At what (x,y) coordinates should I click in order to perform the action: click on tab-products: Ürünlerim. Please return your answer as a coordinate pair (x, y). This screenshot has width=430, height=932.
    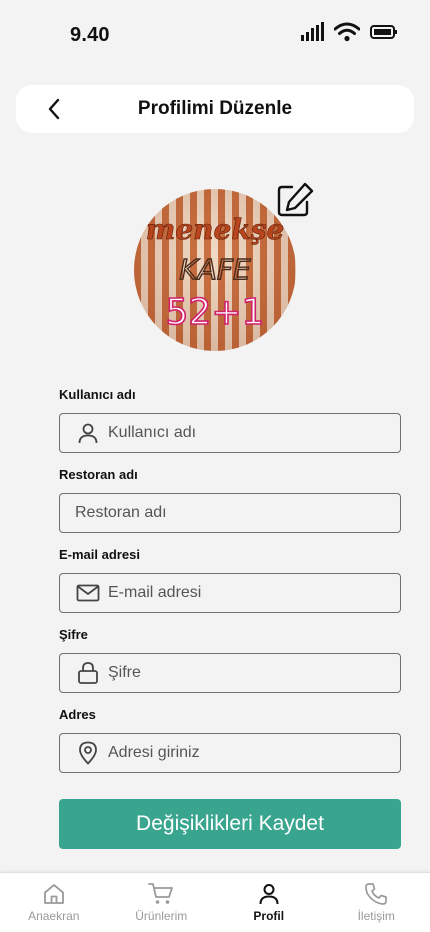
    Looking at the image, I should click on (162, 902).